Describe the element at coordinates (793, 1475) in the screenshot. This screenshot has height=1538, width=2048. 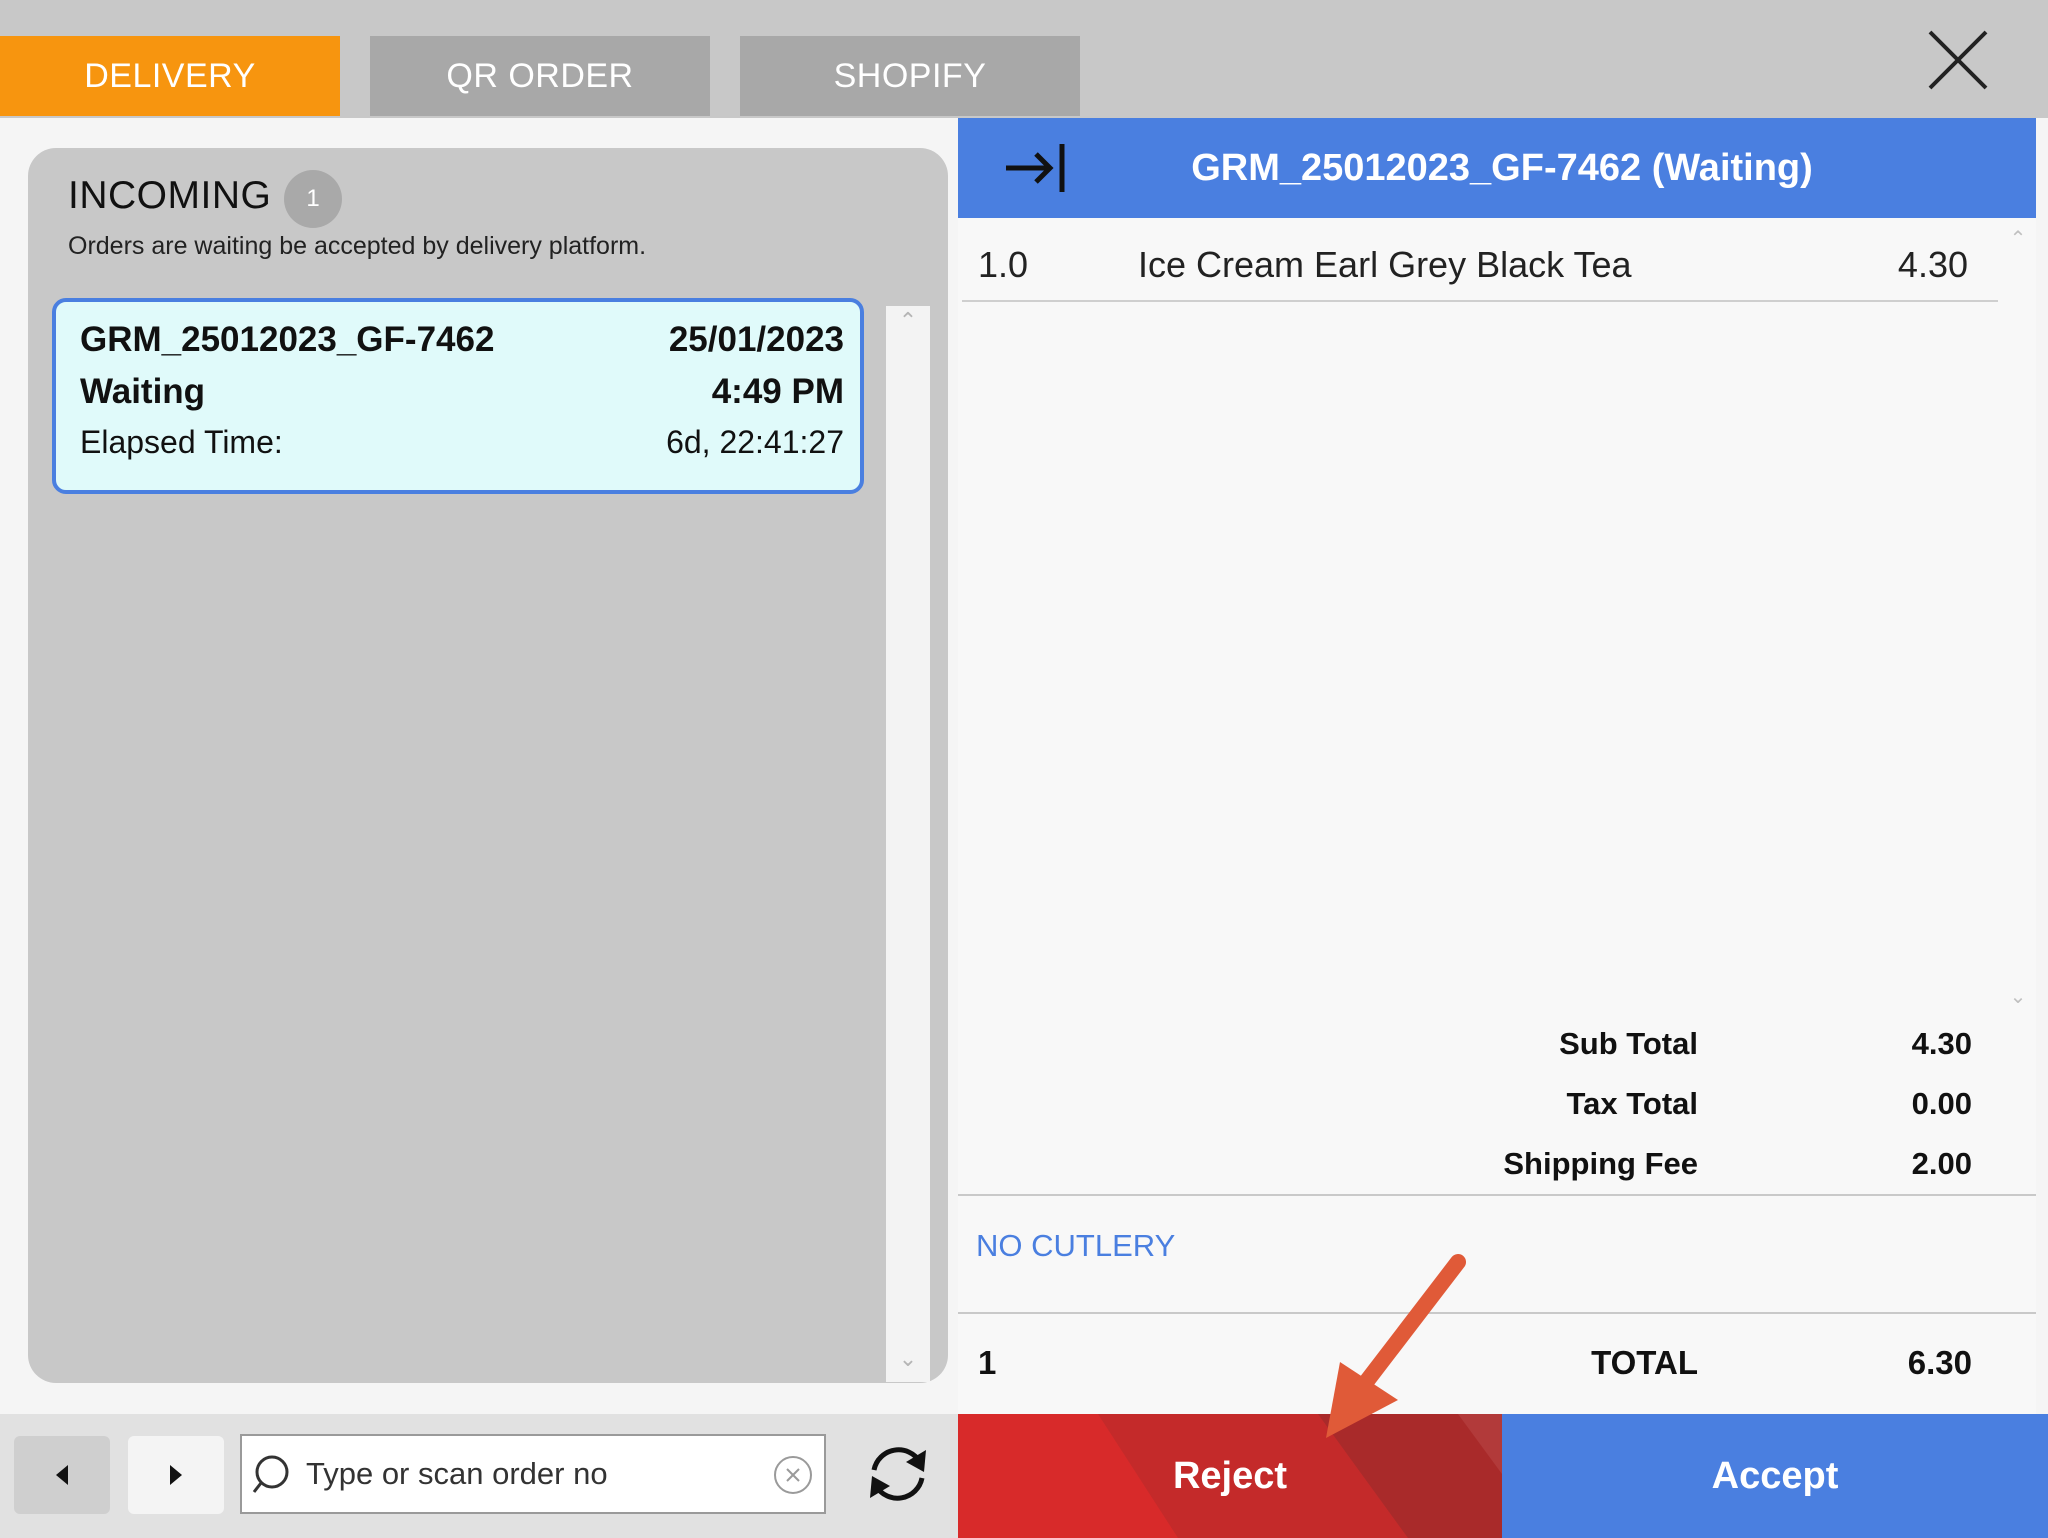
I see `clear-icon` at that location.